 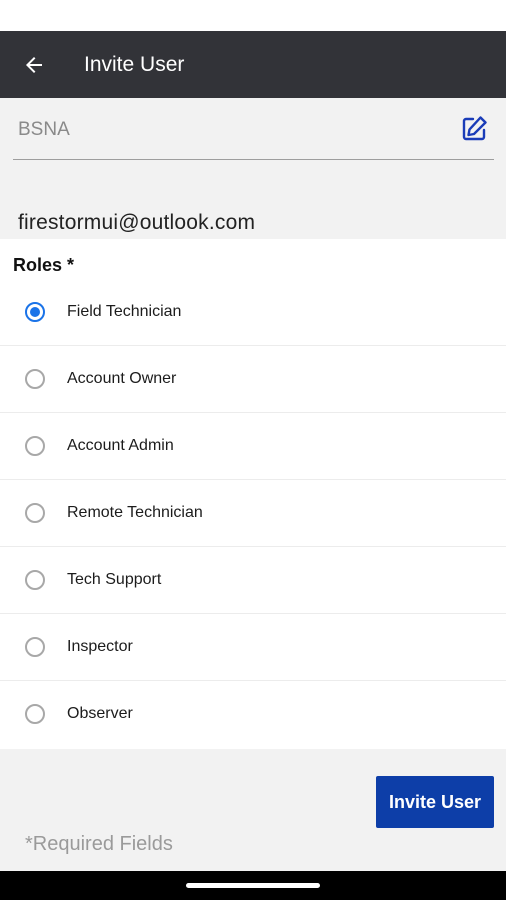 What do you see at coordinates (253, 64) in the screenshot?
I see `app-bar: Invite User` at bounding box center [253, 64].